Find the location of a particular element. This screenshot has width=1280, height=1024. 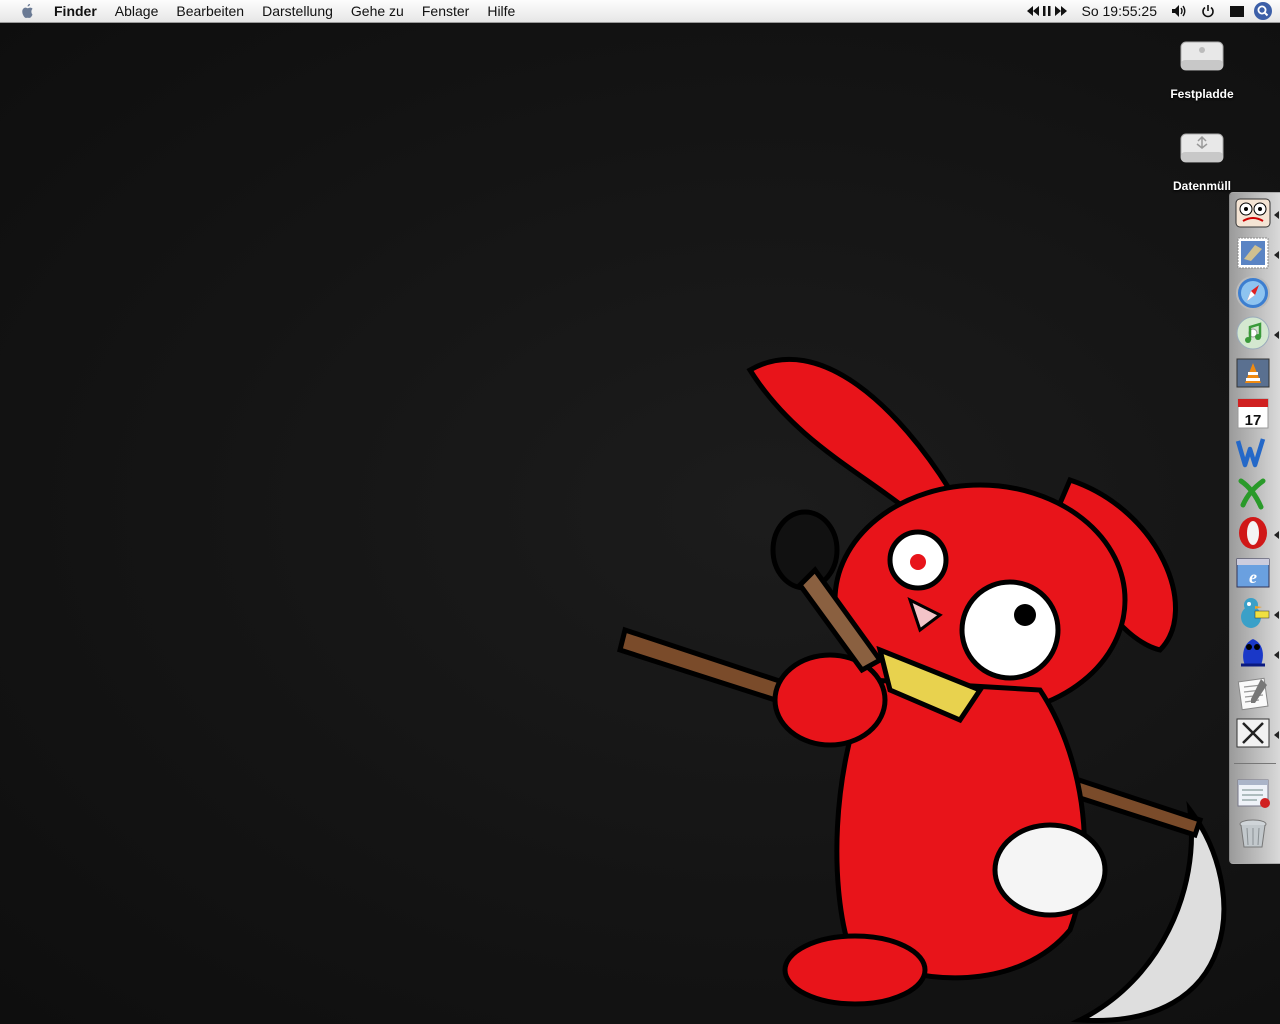

apple-icon is located at coordinates (27, 10).